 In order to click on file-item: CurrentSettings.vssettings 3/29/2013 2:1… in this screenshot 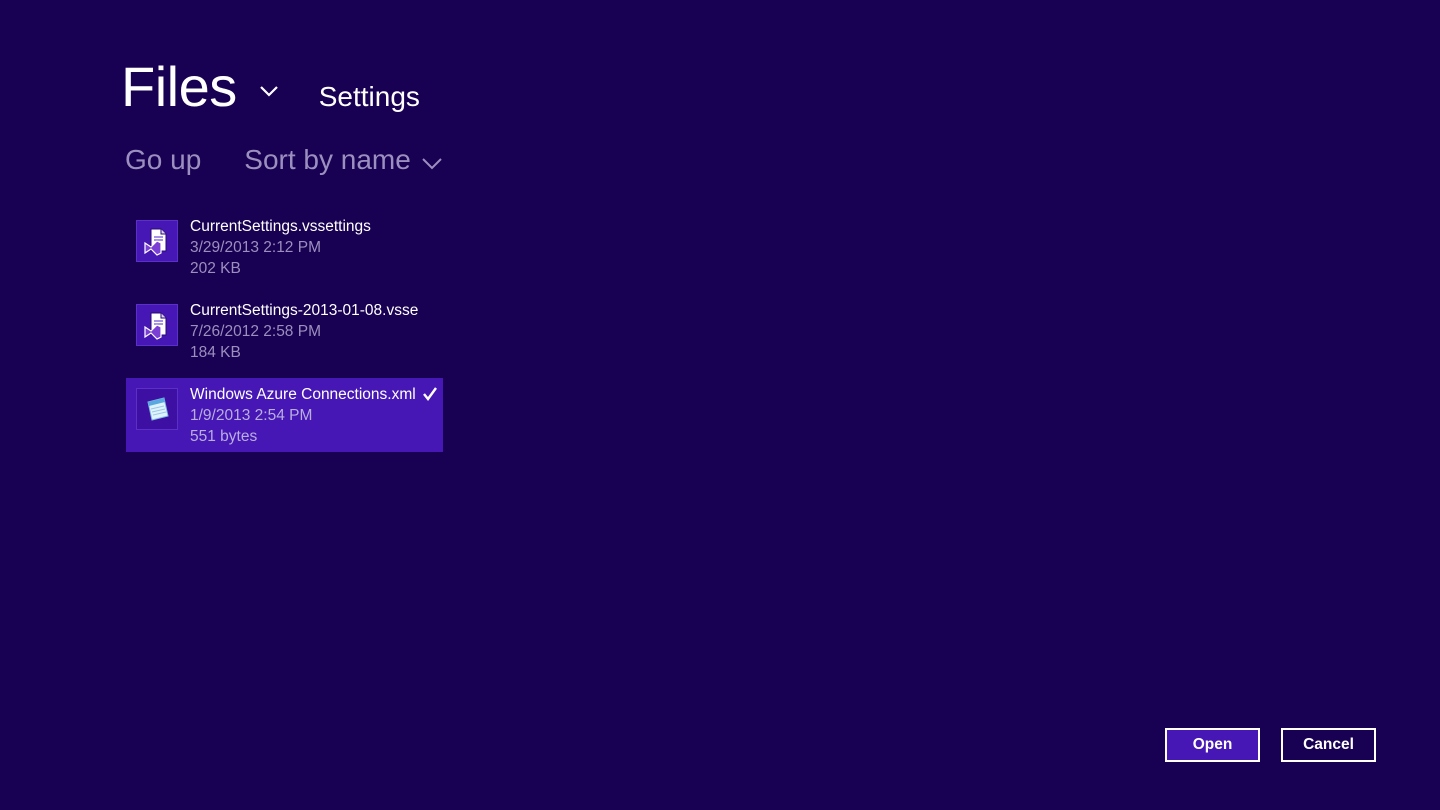, I will do `click(284, 247)`.